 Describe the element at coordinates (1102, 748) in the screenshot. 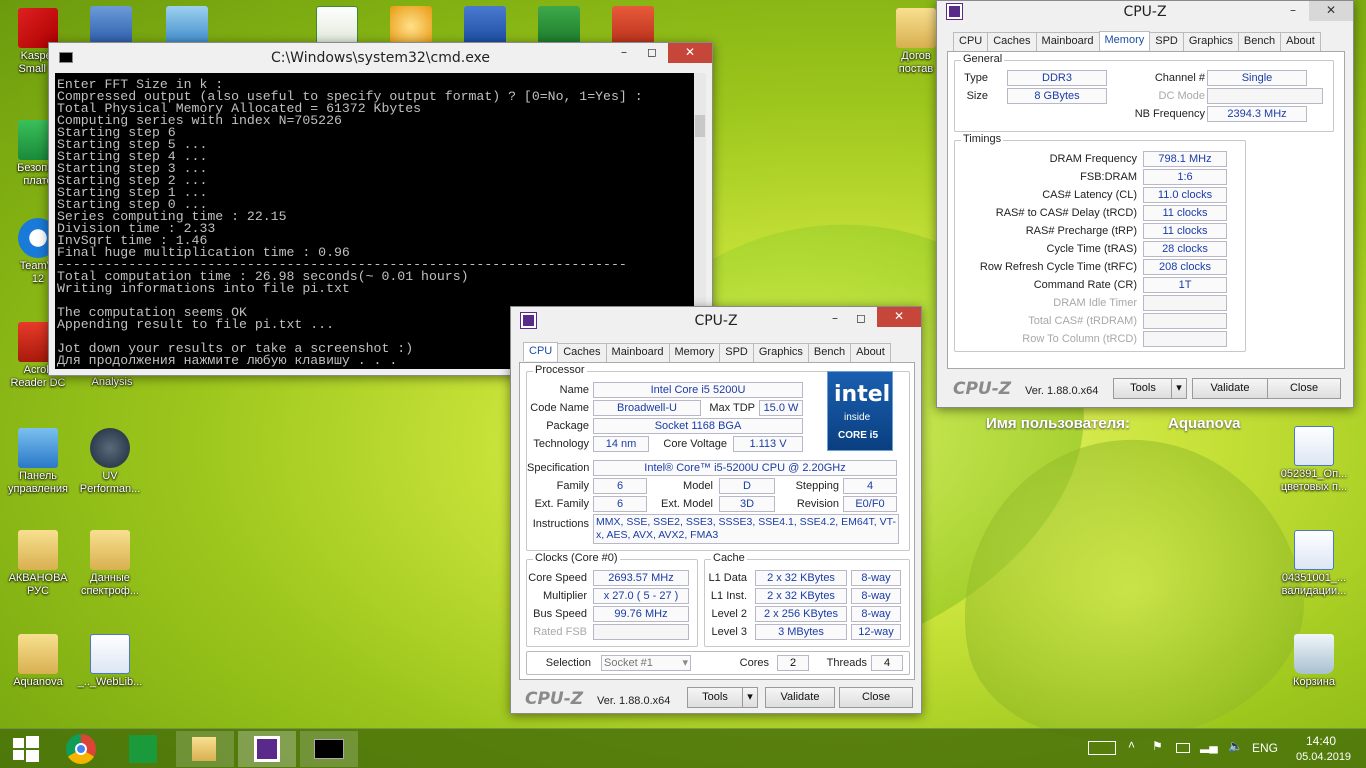

I see `keyboard-icon` at that location.